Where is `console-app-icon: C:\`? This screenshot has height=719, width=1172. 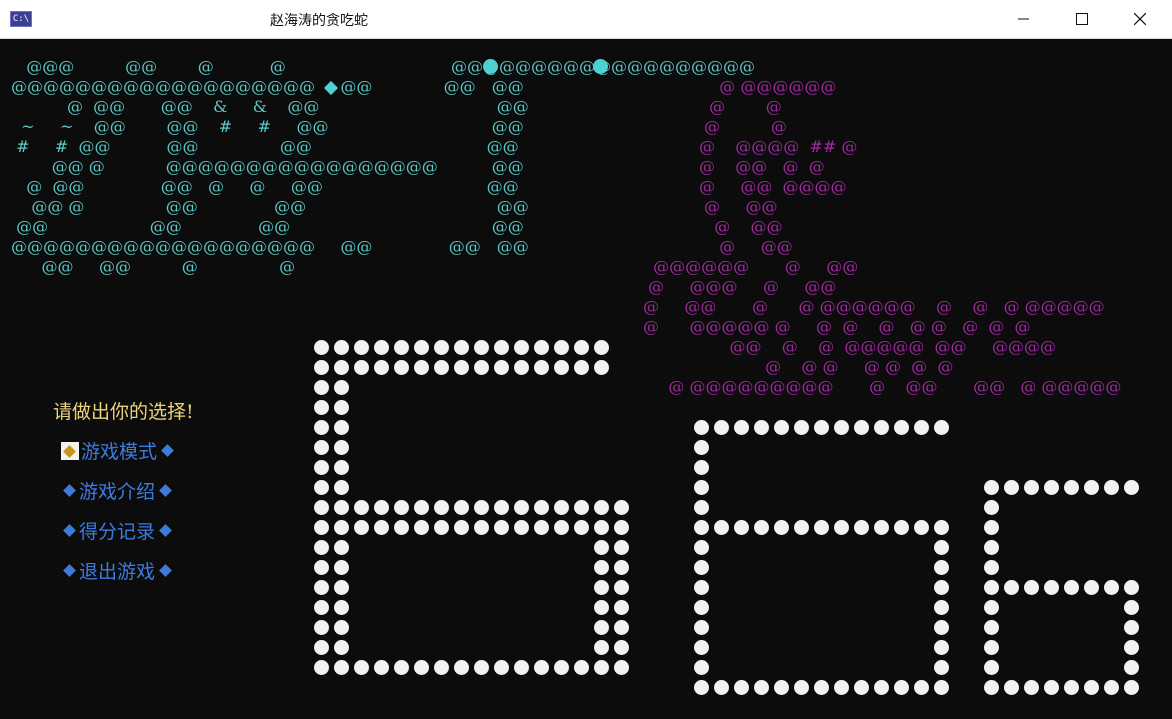
console-app-icon: C:\ is located at coordinates (21, 19).